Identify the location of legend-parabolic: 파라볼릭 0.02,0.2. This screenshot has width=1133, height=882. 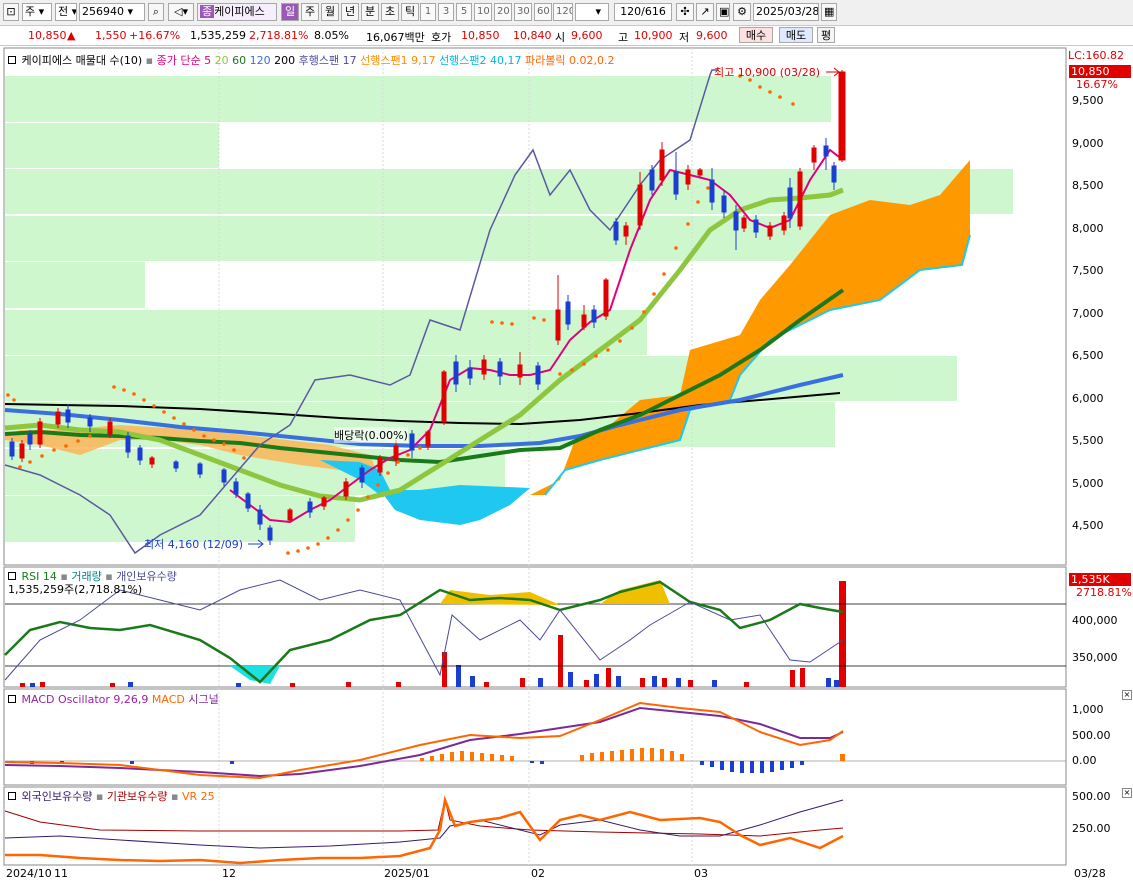
(569, 60).